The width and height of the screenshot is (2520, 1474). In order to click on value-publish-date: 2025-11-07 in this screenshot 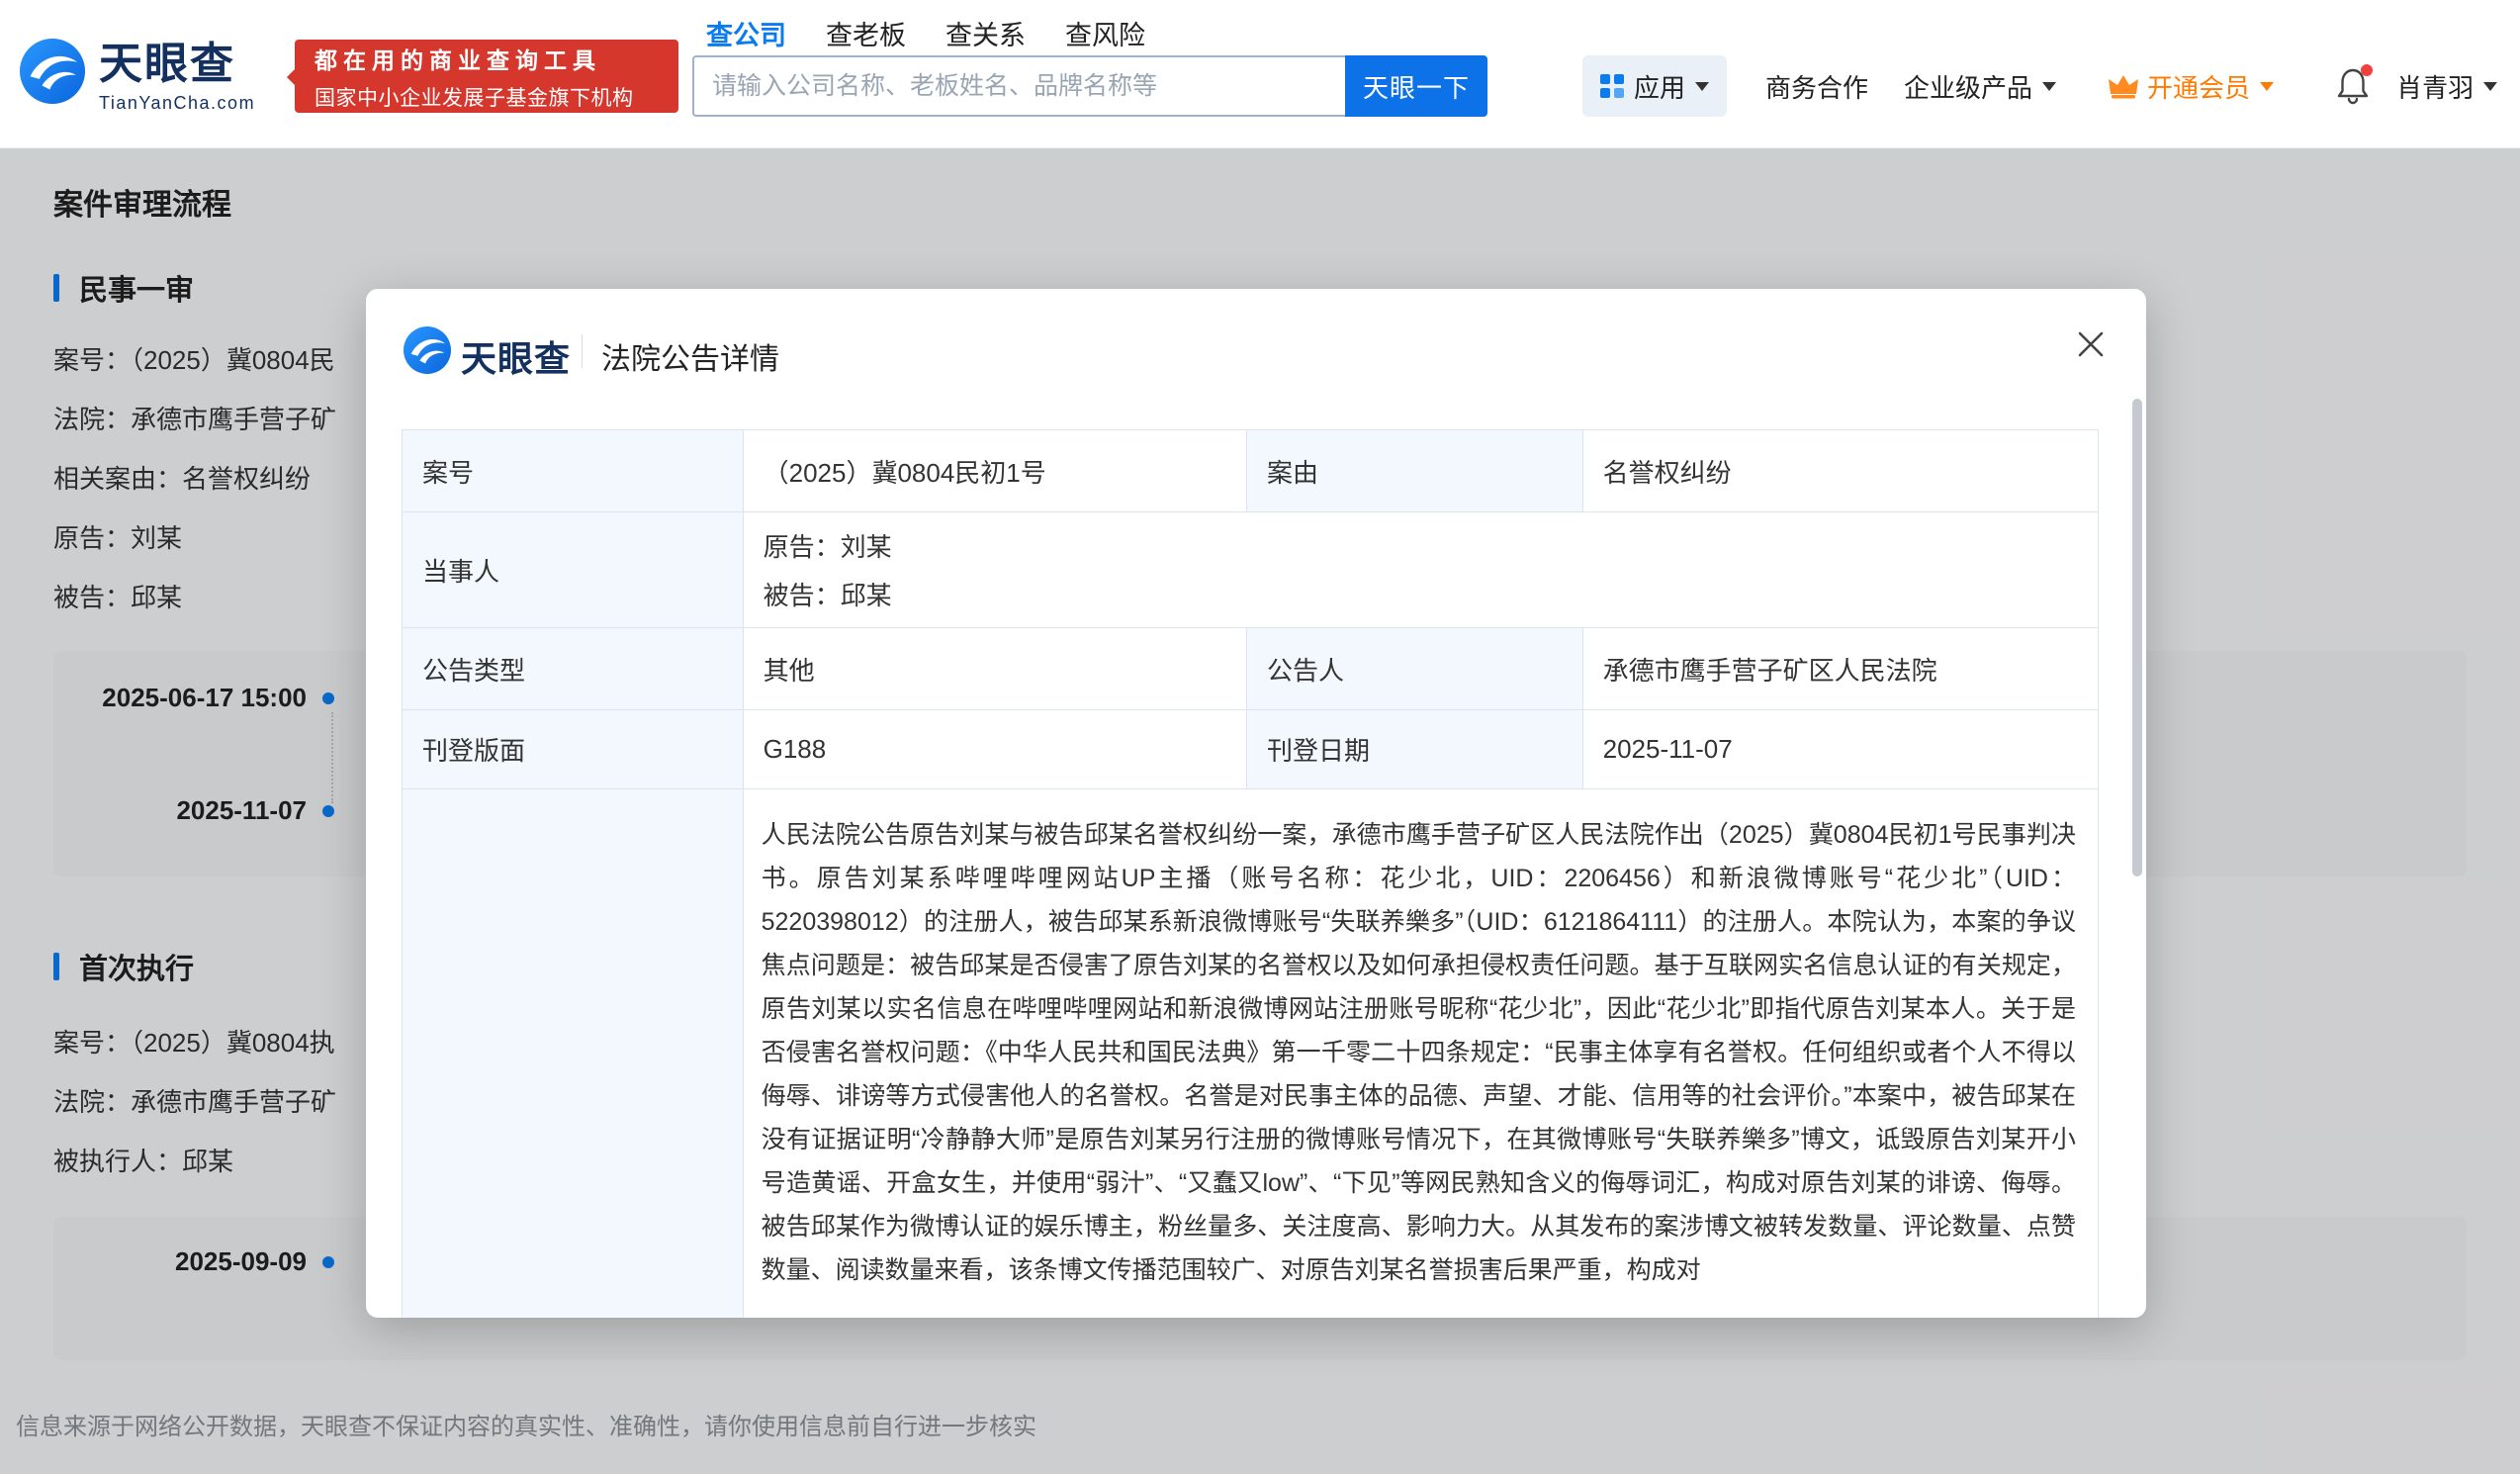, I will do `click(1840, 749)`.